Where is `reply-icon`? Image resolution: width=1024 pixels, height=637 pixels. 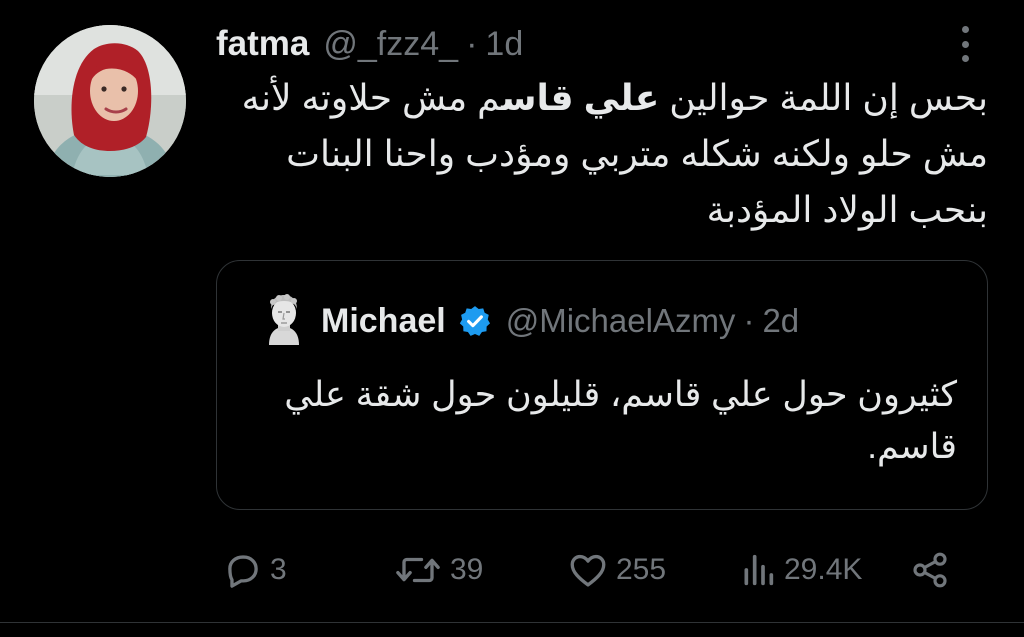 reply-icon is located at coordinates (243, 571).